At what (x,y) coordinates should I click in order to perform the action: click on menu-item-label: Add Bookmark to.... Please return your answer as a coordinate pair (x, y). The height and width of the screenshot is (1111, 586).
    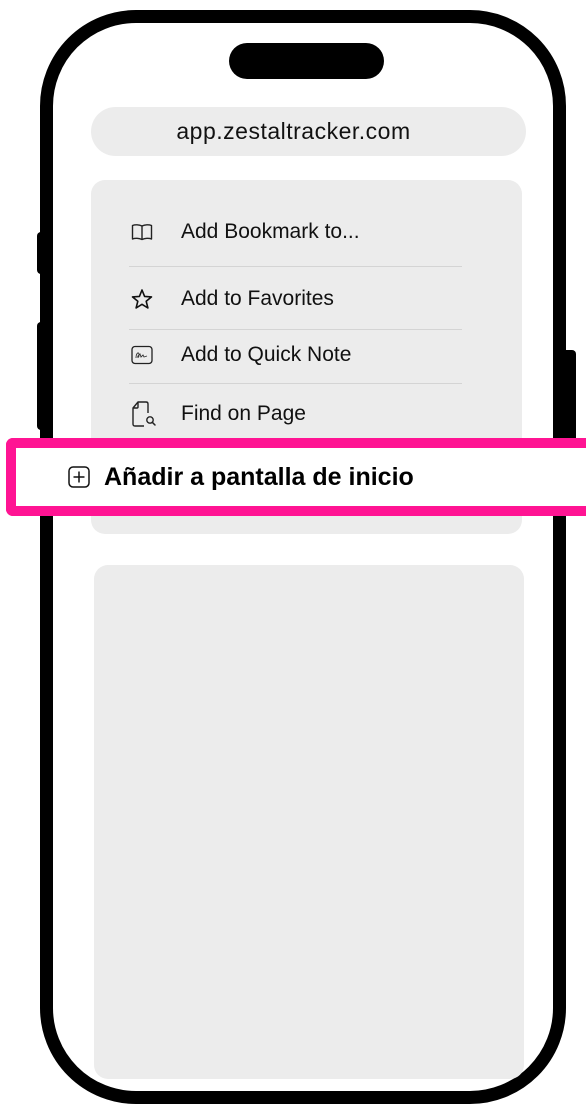
    Looking at the image, I should click on (270, 231).